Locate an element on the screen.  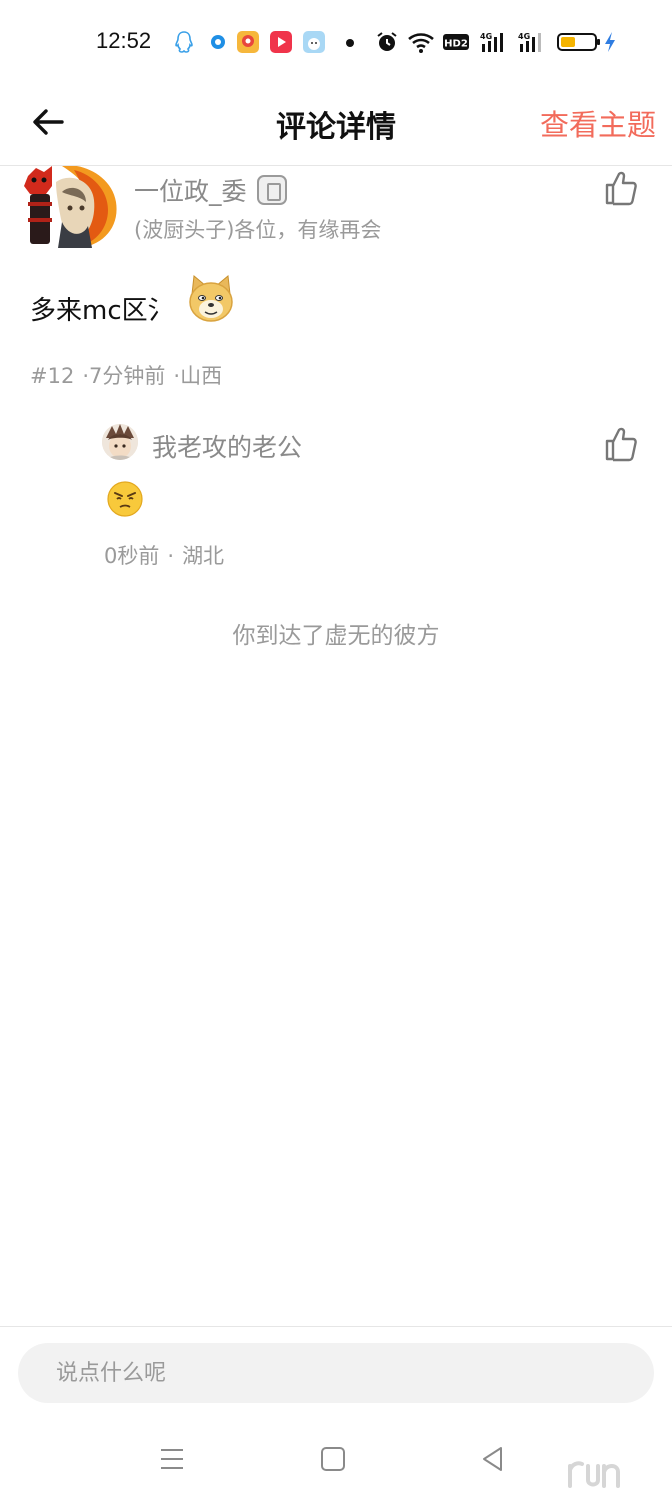
comment-input is located at coordinates (336, 1373).